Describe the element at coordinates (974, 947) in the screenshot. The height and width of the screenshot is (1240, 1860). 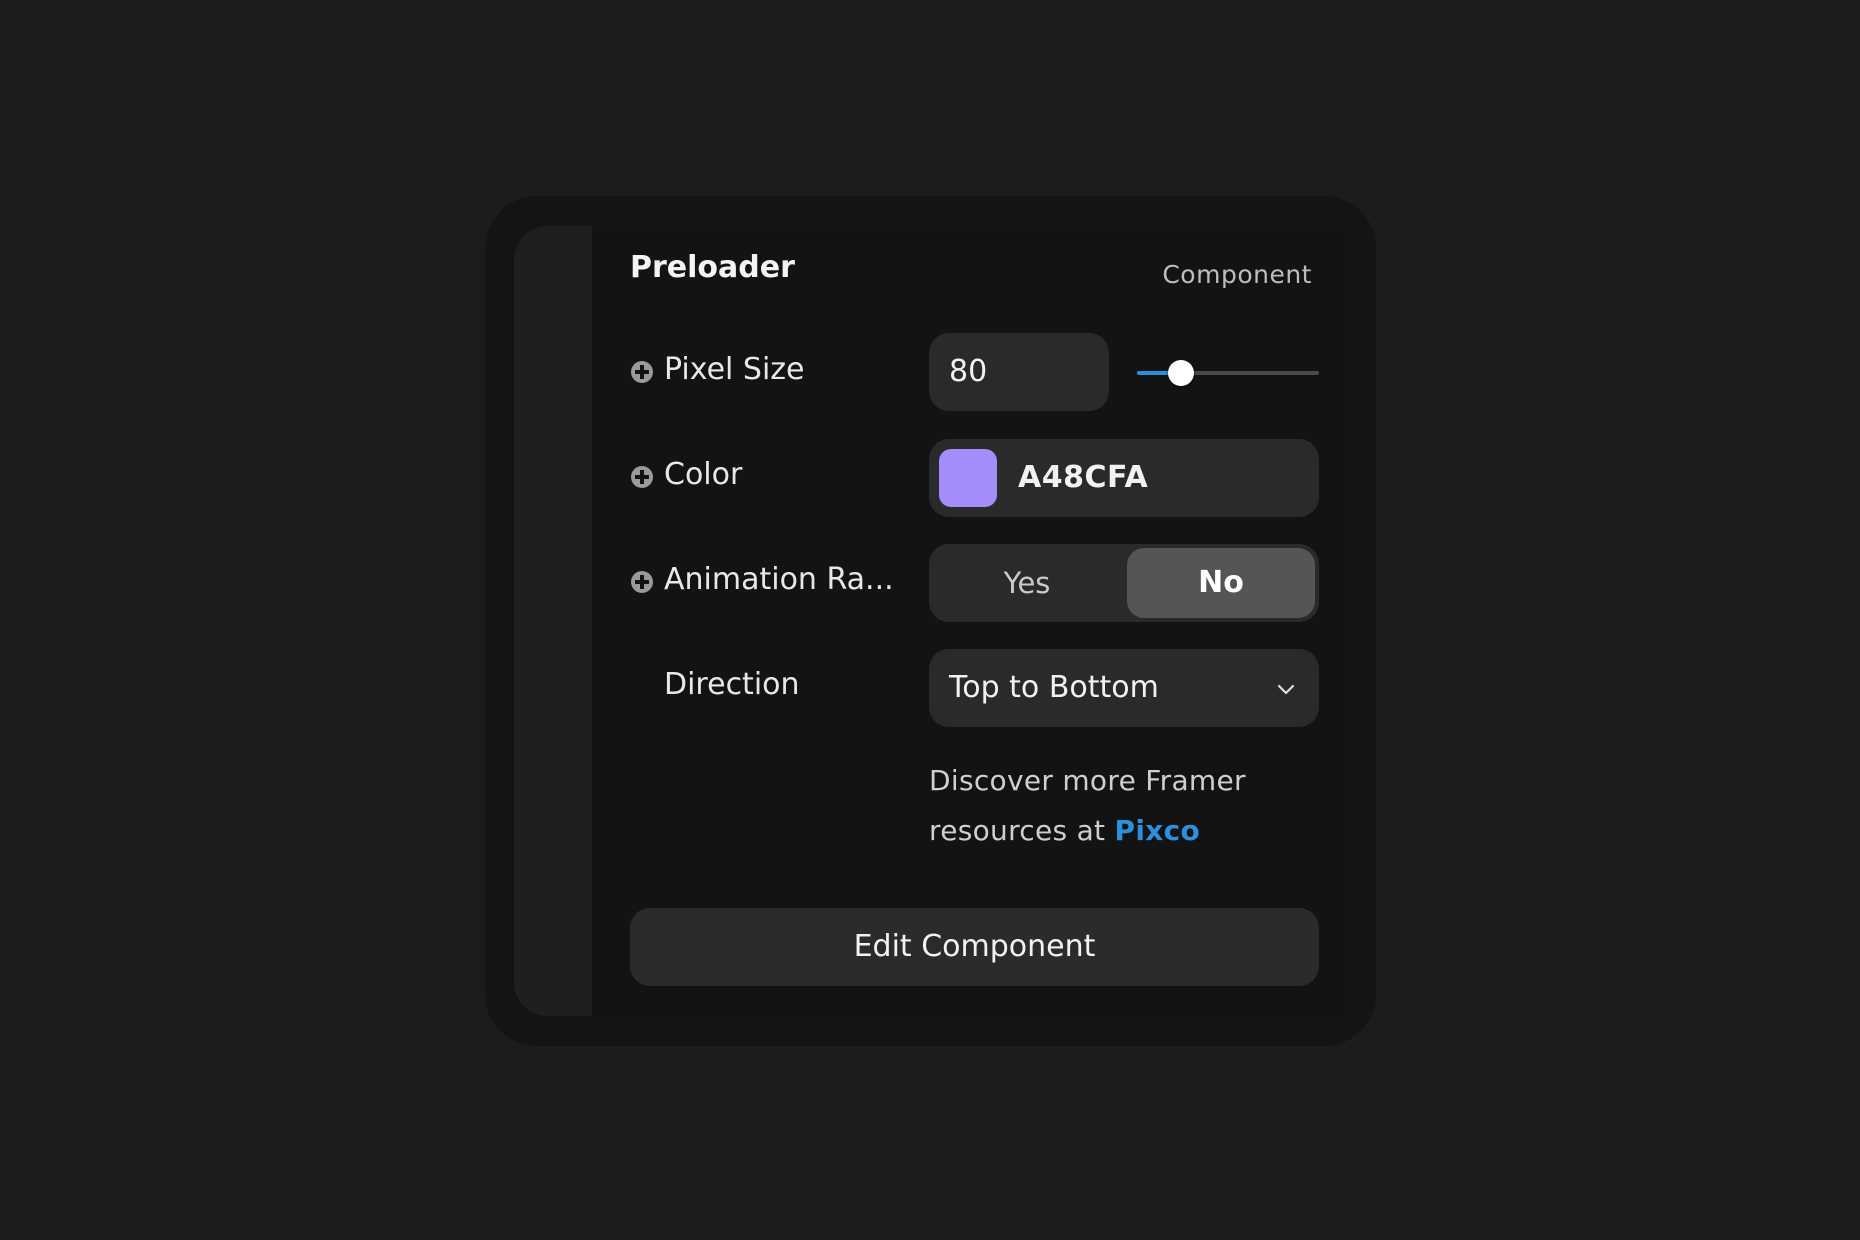
I see `edit-component-button: Edit Component` at that location.